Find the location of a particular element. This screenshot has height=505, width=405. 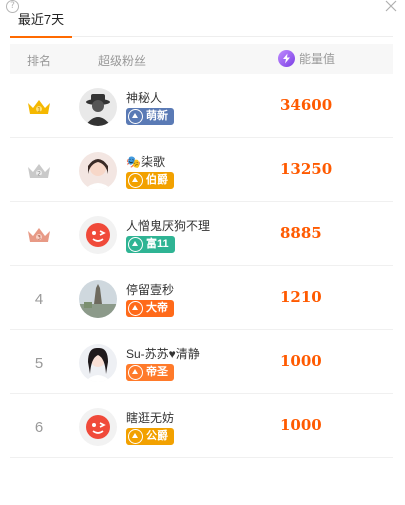

rank-number: 6 is located at coordinates (39, 427).